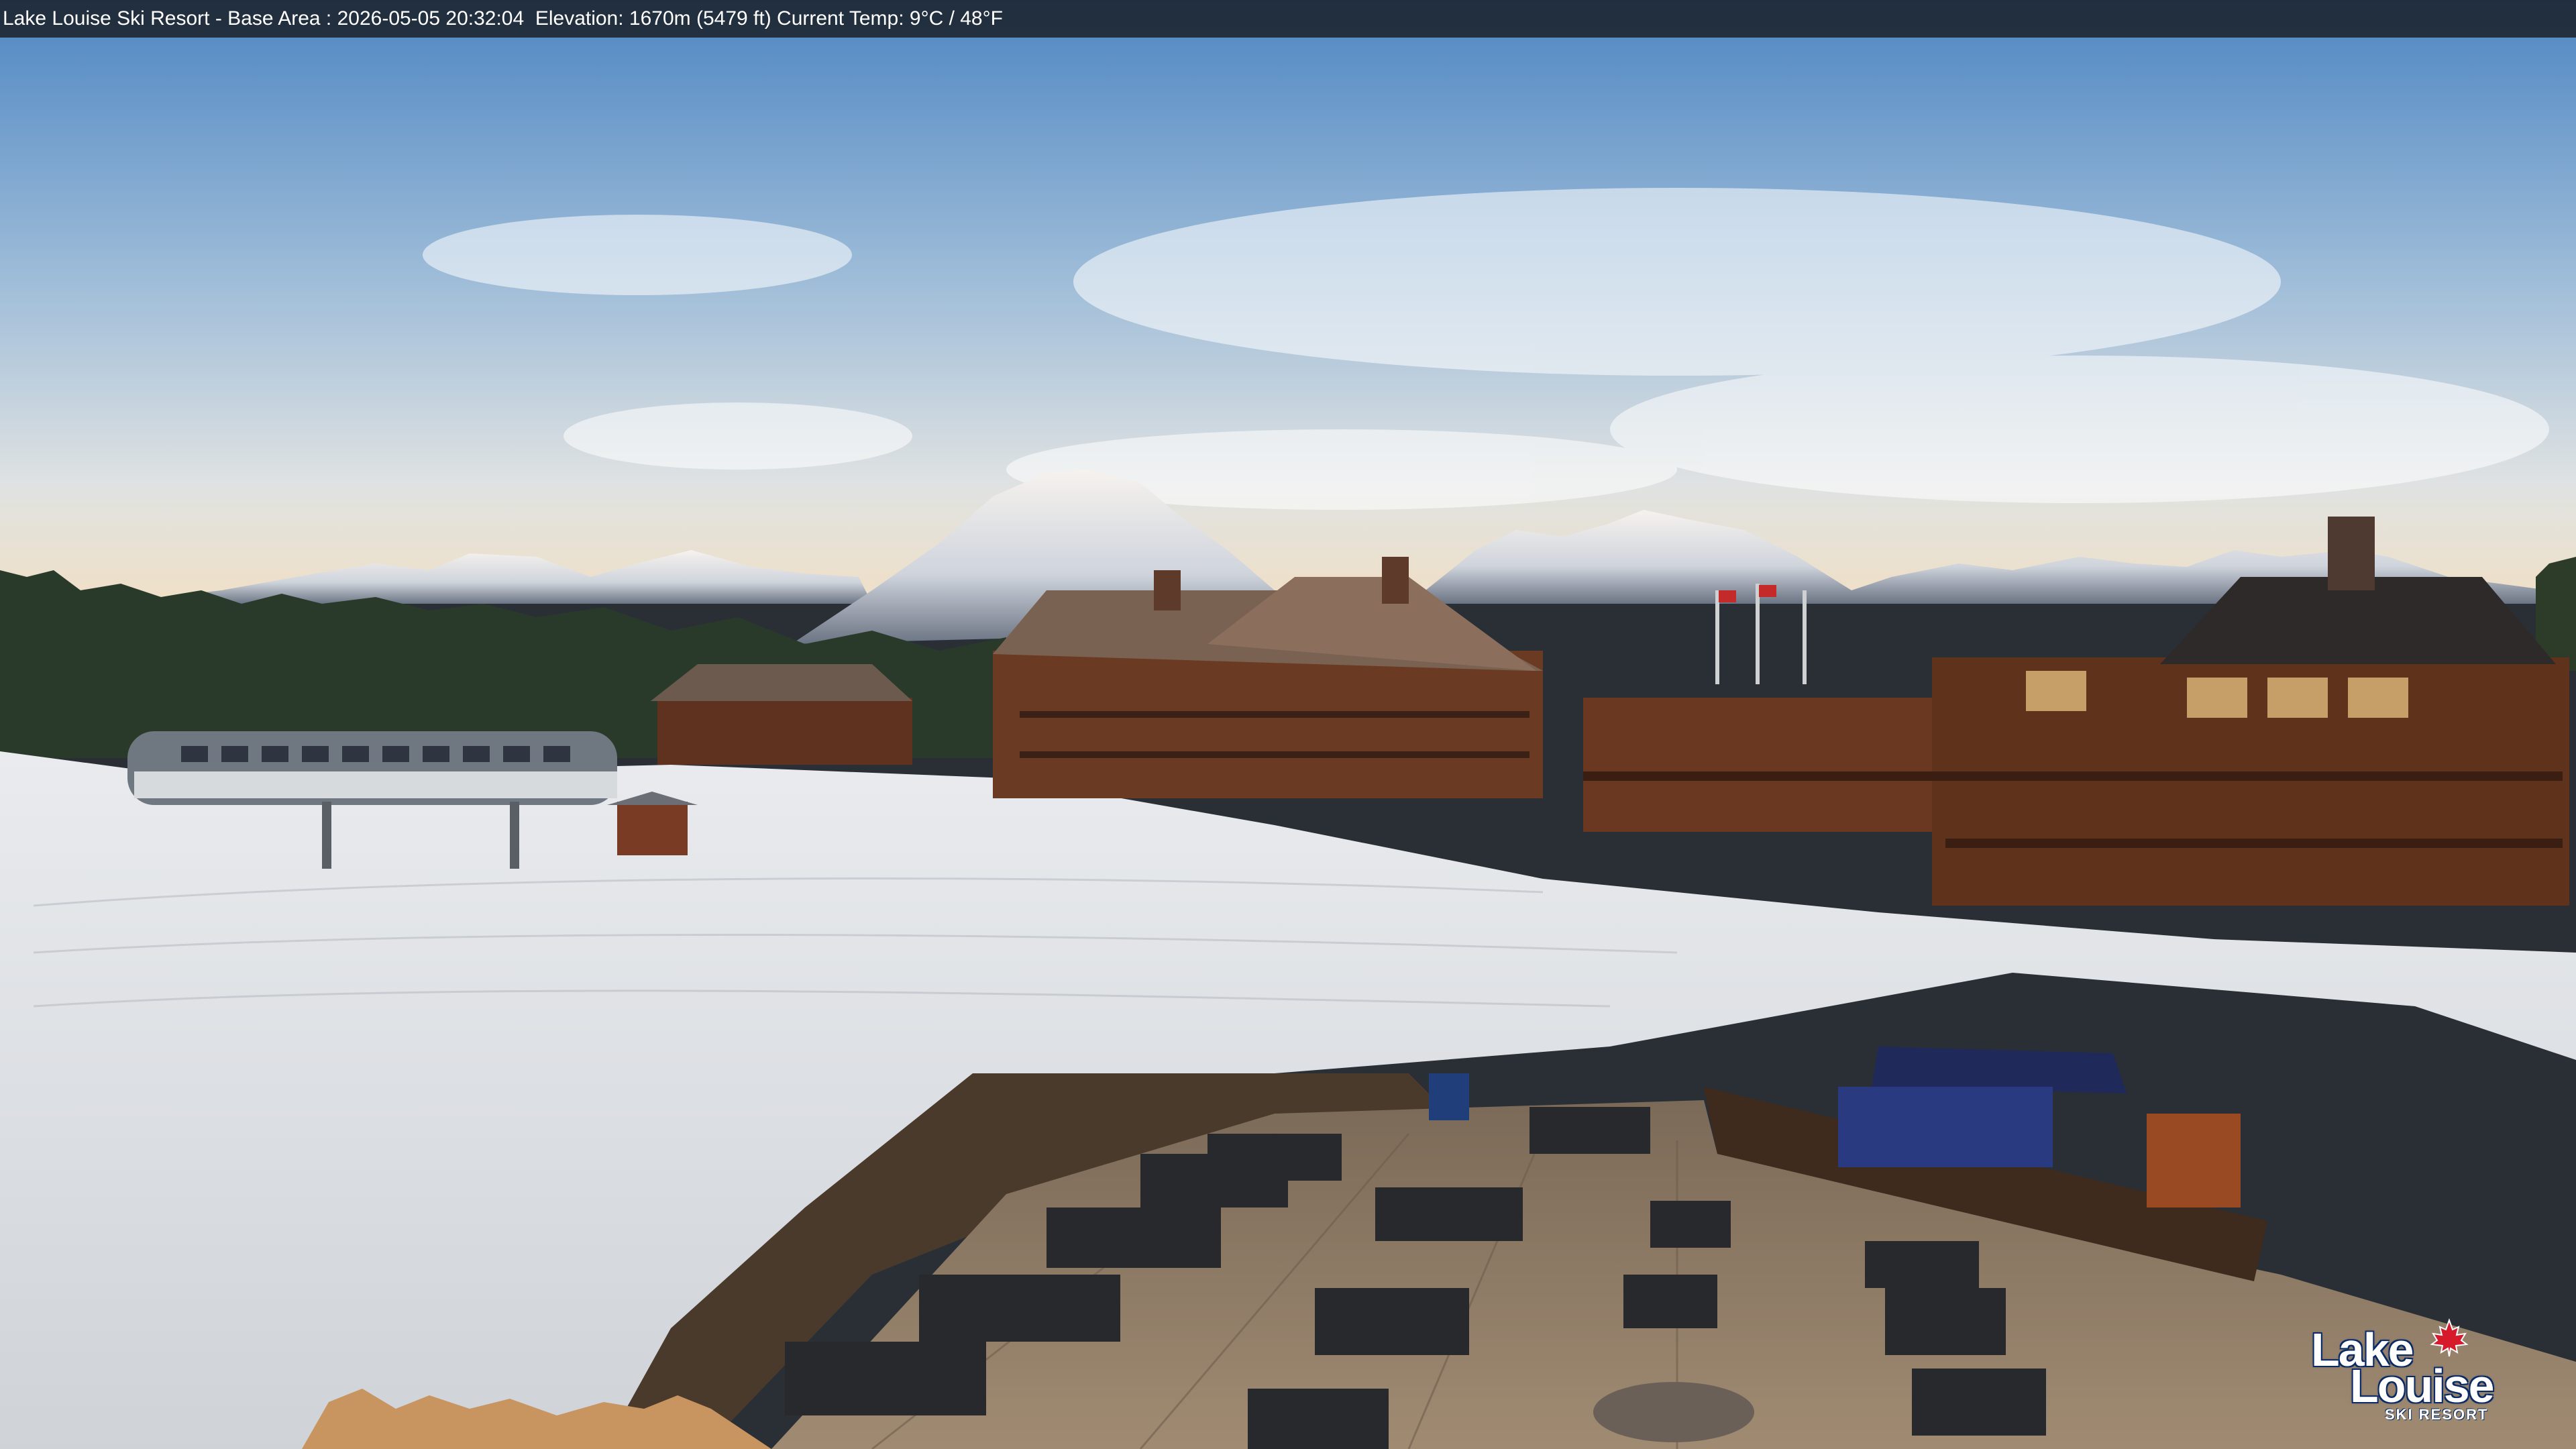 The image size is (2576, 1449). Describe the element at coordinates (781, 714) in the screenshot. I see `small-lodge` at that location.